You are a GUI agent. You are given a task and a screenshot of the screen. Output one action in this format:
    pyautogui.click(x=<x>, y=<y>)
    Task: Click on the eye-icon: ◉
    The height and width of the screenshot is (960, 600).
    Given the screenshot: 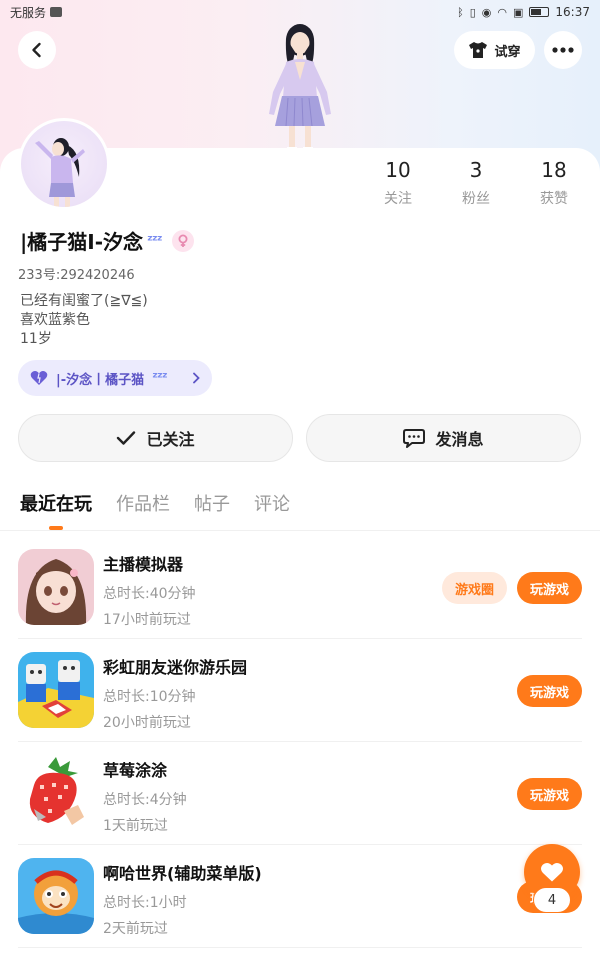 What is the action you would take?
    pyautogui.click(x=486, y=12)
    